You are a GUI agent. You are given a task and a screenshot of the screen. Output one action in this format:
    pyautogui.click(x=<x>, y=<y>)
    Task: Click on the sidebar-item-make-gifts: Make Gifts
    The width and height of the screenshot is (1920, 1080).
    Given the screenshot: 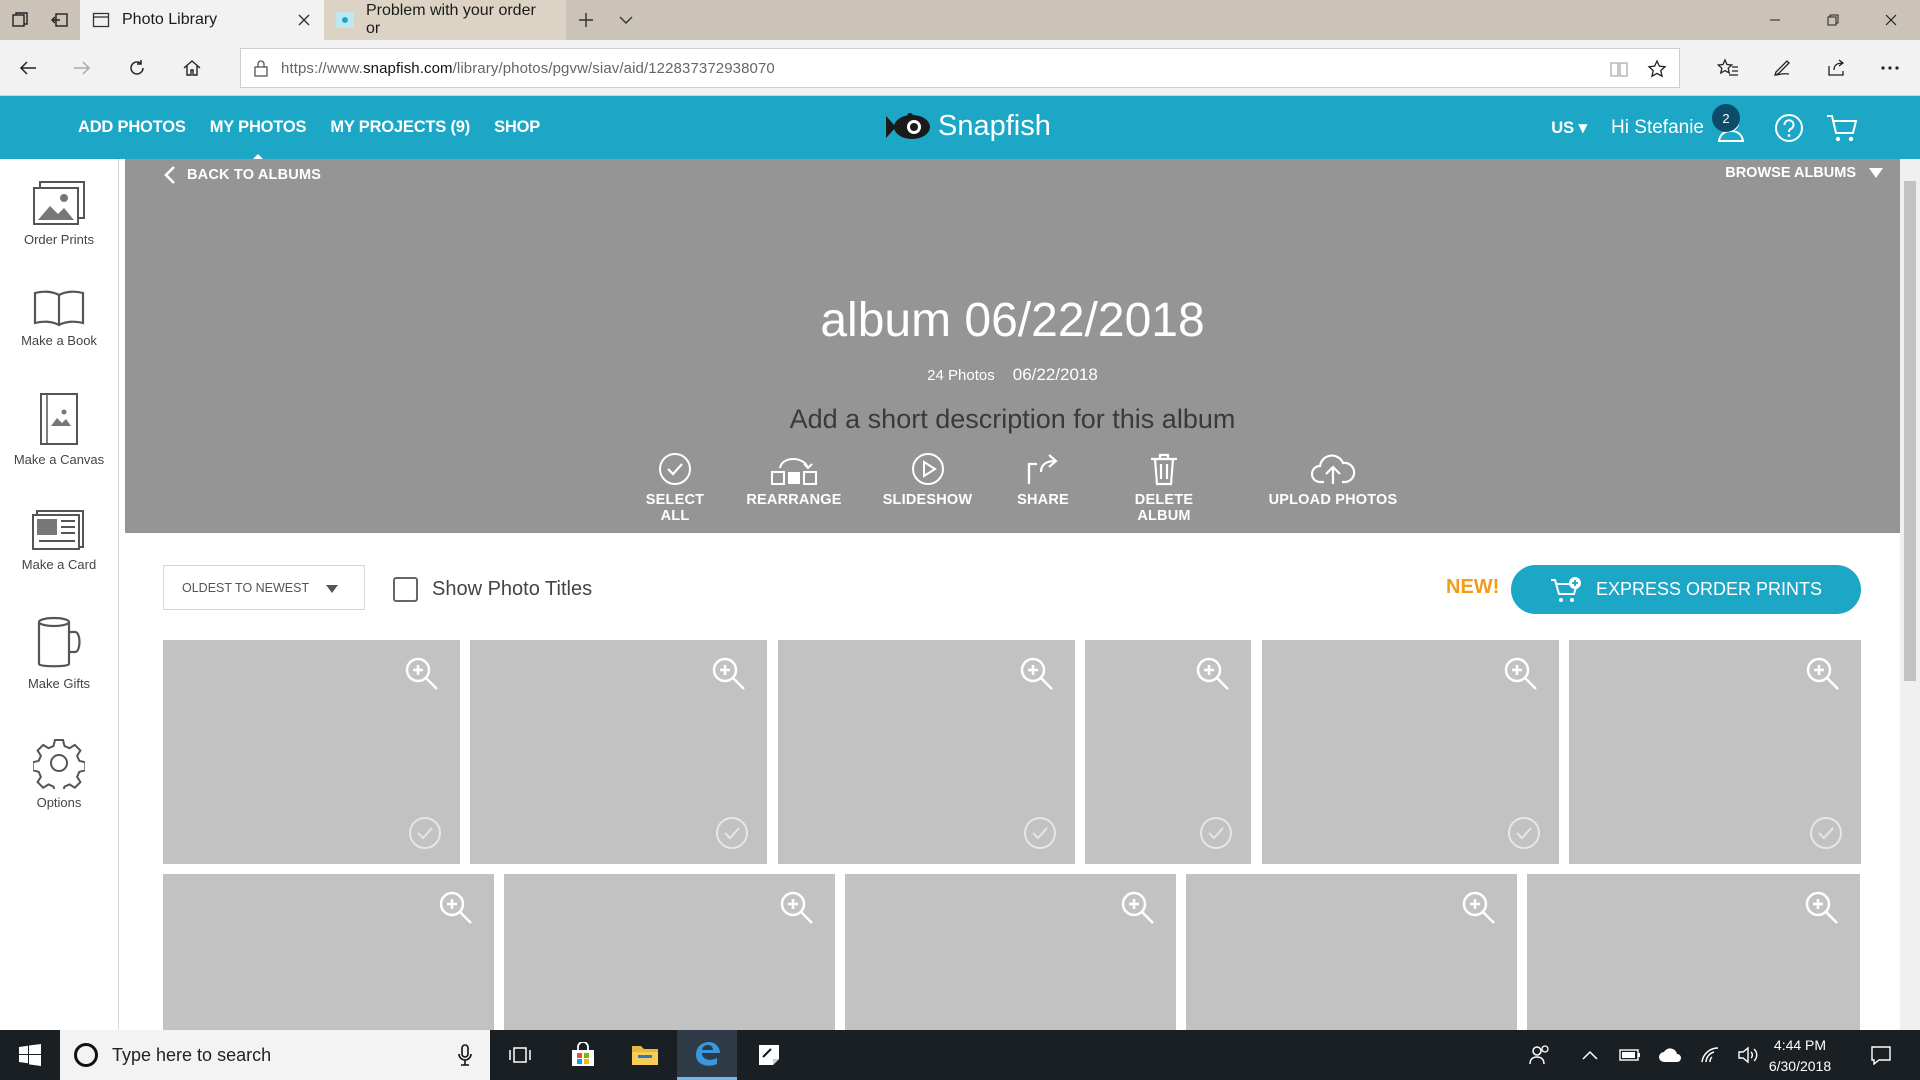 What is the action you would take?
    pyautogui.click(x=59, y=653)
    